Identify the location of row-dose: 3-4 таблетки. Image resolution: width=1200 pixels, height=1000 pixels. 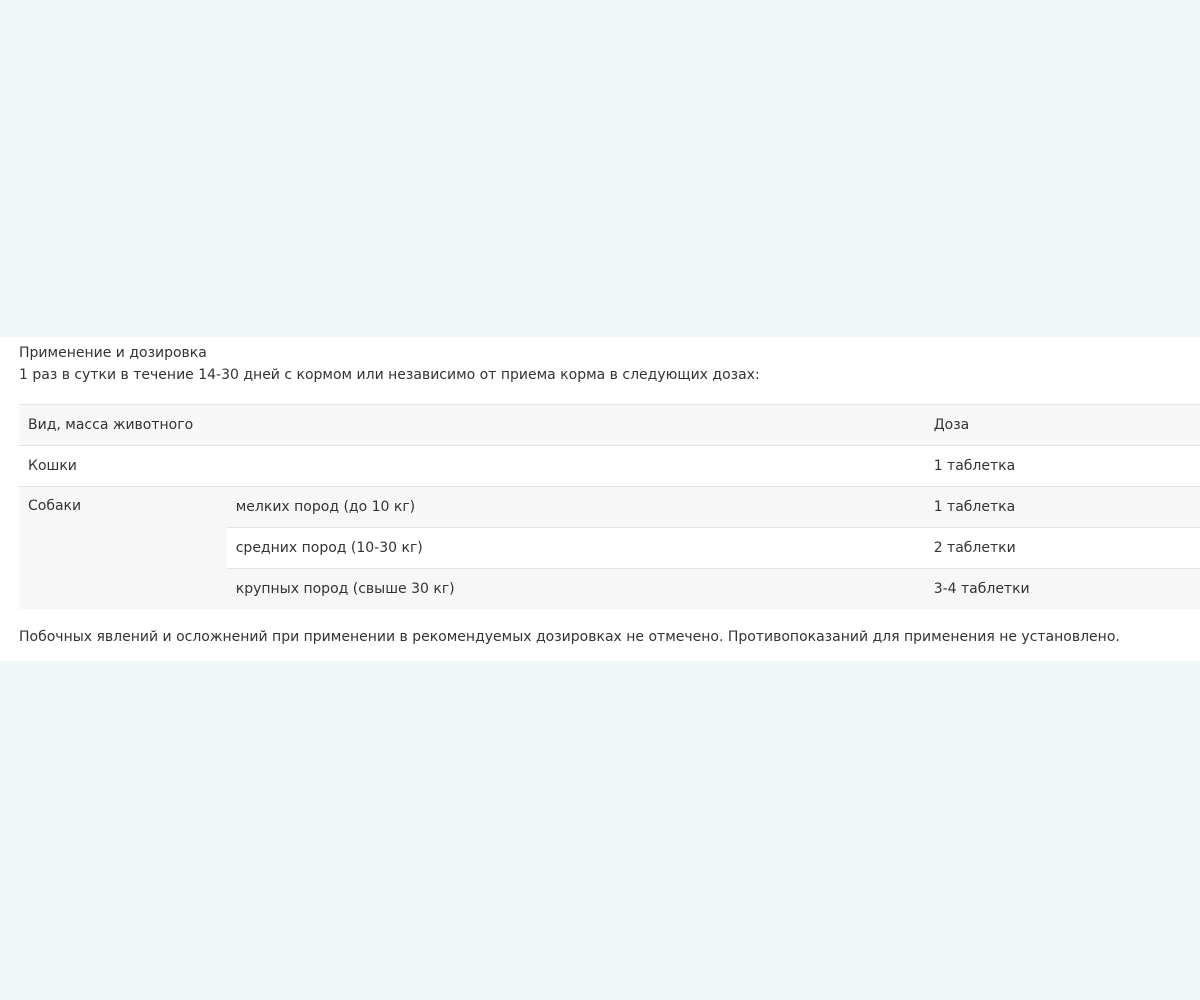
(1062, 588).